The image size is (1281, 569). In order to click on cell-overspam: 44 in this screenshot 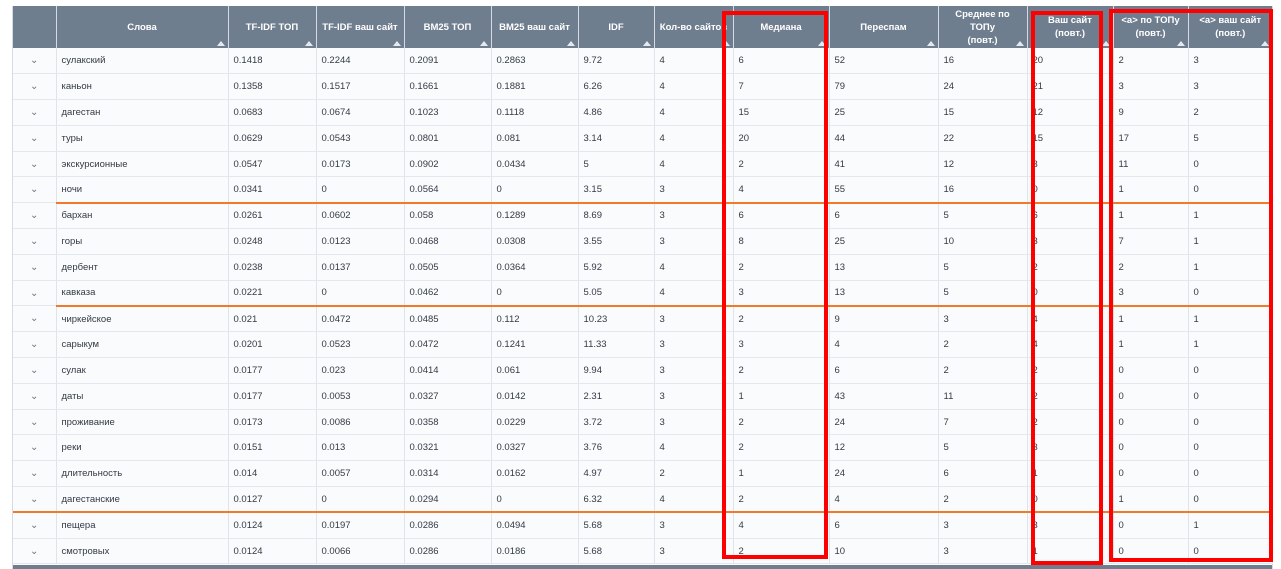, I will do `click(884, 138)`.